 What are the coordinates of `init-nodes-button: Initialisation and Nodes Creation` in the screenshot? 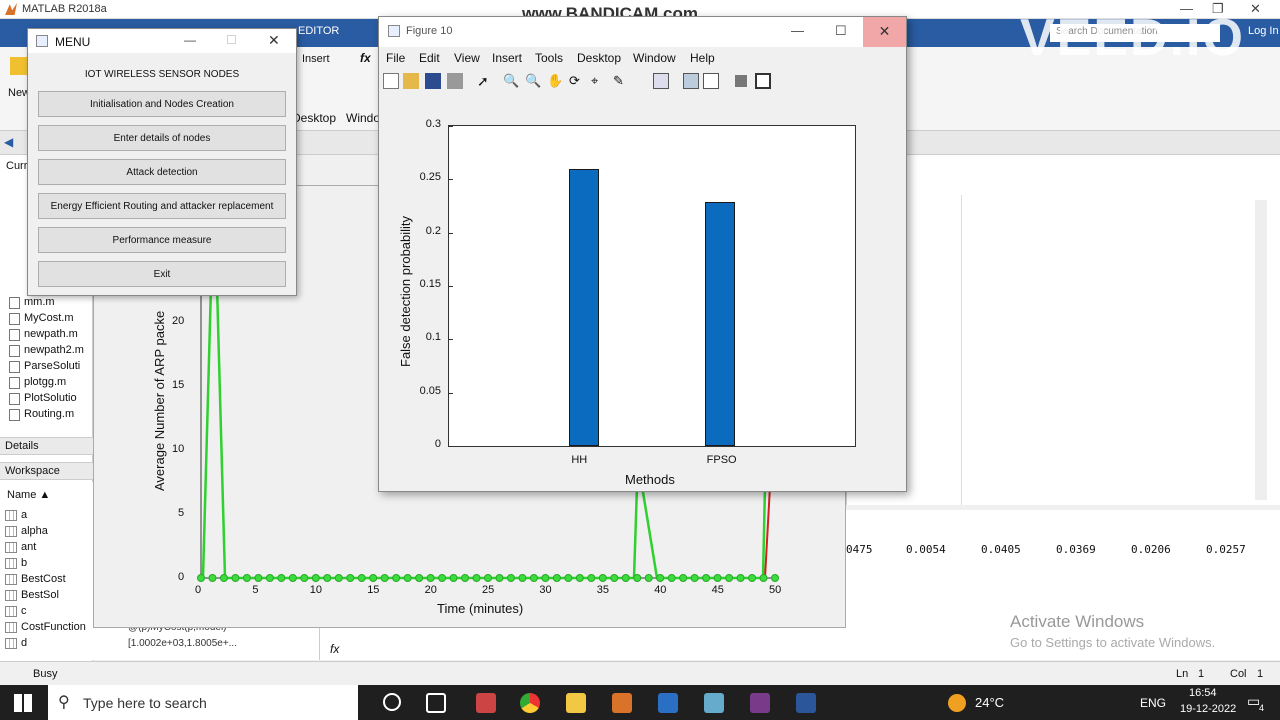 It's located at (162, 104).